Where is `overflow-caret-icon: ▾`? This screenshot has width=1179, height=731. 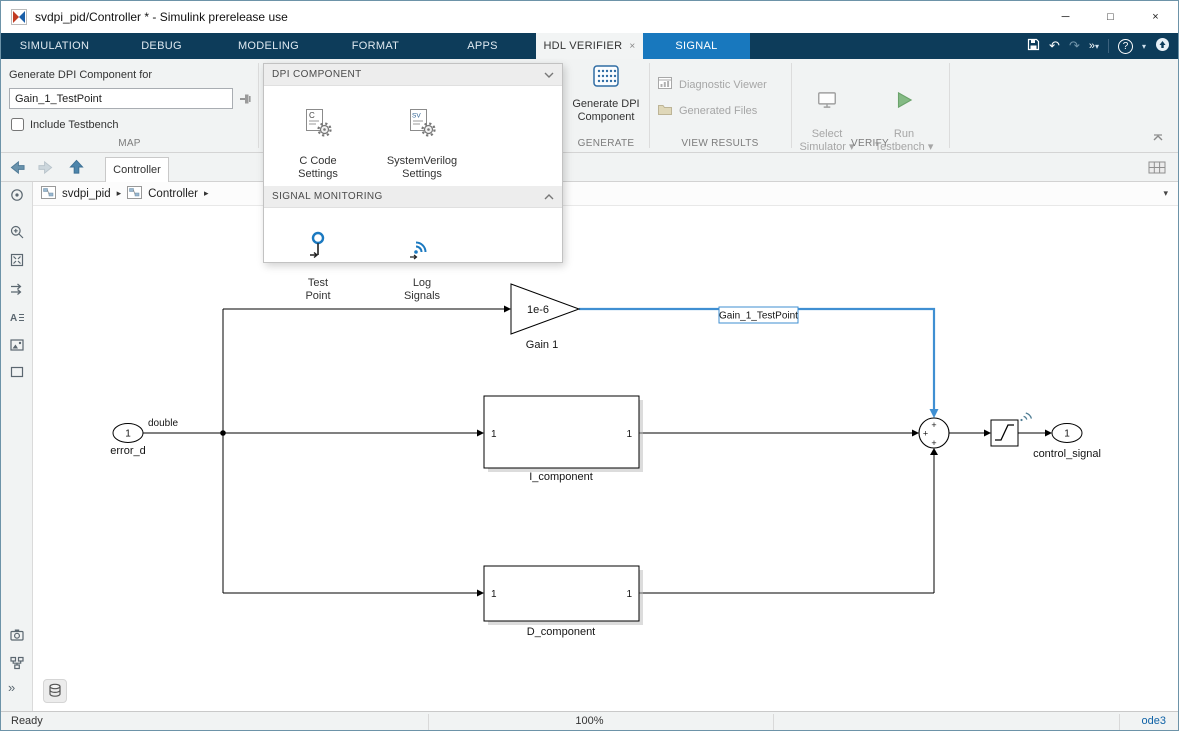 overflow-caret-icon: ▾ is located at coordinates (1096, 46).